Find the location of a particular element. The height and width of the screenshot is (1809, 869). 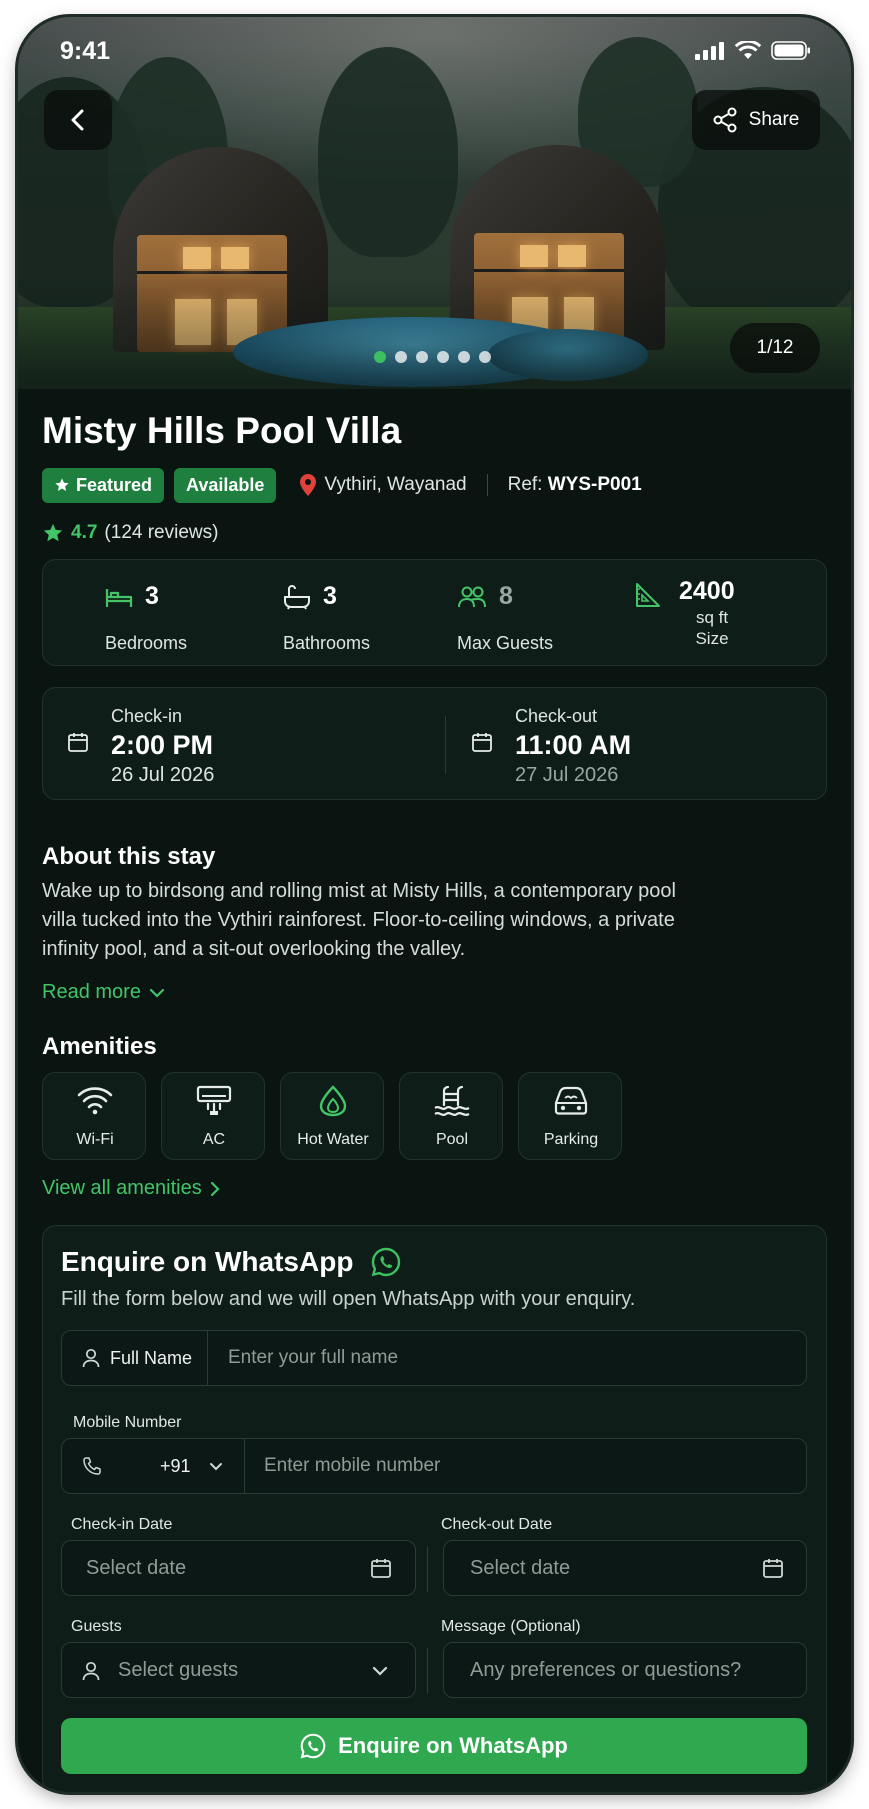

about-heading: About this stay is located at coordinates (129, 856).